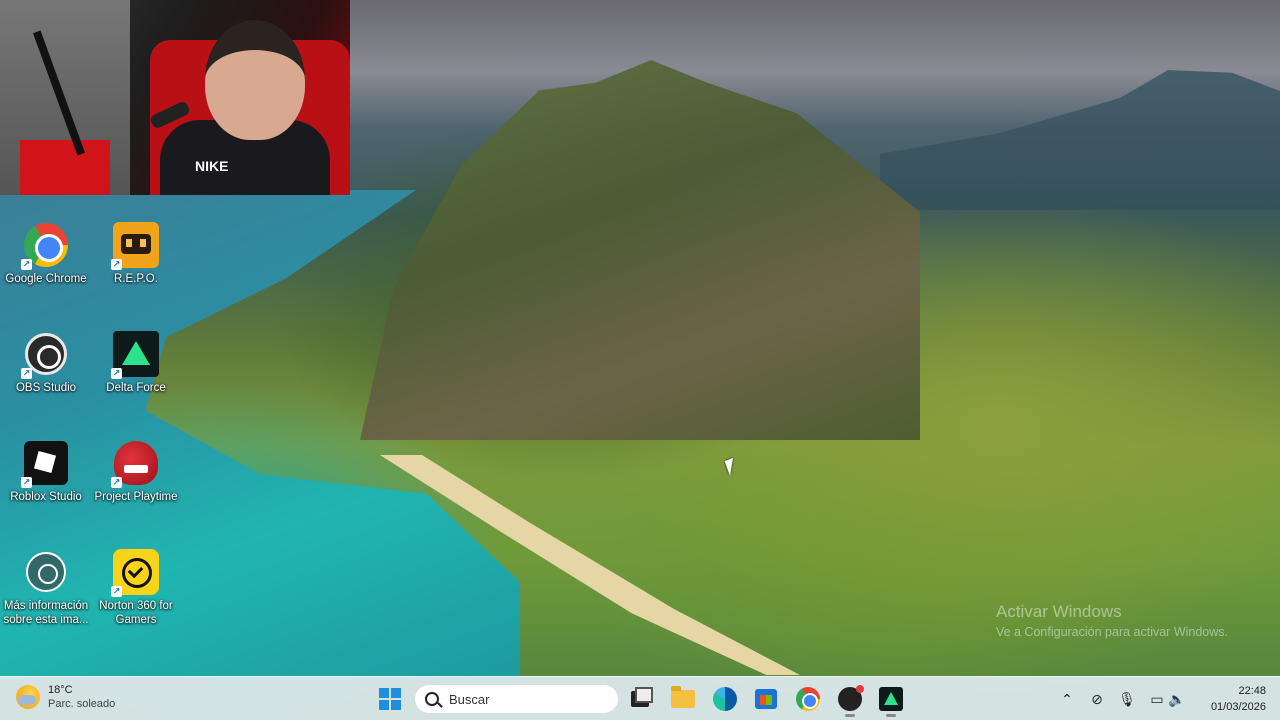 This screenshot has height=720, width=1280. Describe the element at coordinates (136, 613) in the screenshot. I see `desktop-icon-label: Norton 360 for Gamers` at that location.